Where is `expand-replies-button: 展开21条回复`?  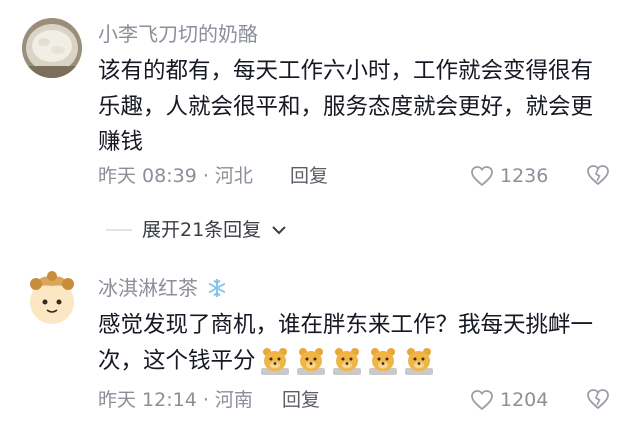
expand-replies-button: 展开21条回复 is located at coordinates (196, 230).